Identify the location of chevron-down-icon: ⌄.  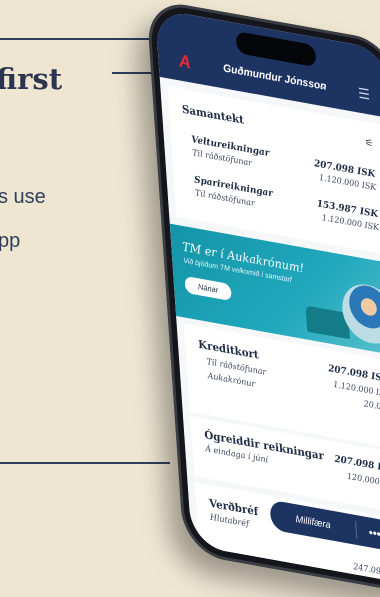
(321, 85).